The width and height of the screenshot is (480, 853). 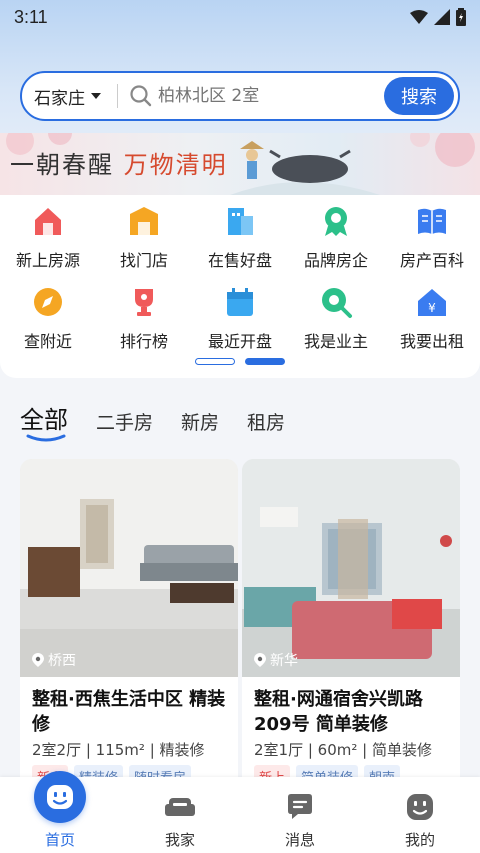 I want to click on caret-down-icon, so click(x=96, y=96).